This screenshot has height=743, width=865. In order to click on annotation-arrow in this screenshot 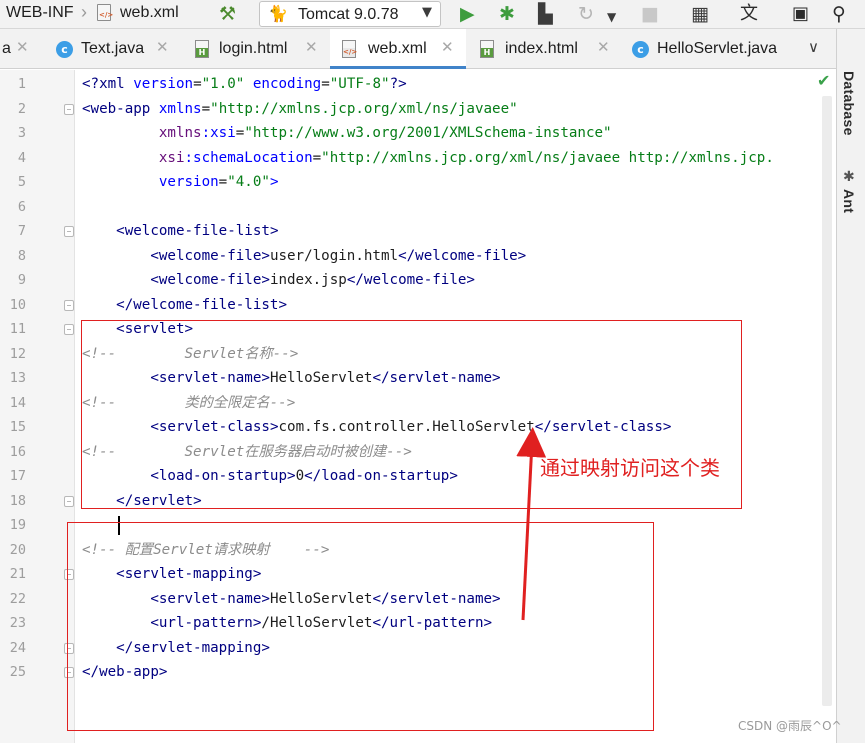, I will do `click(531, 524)`.